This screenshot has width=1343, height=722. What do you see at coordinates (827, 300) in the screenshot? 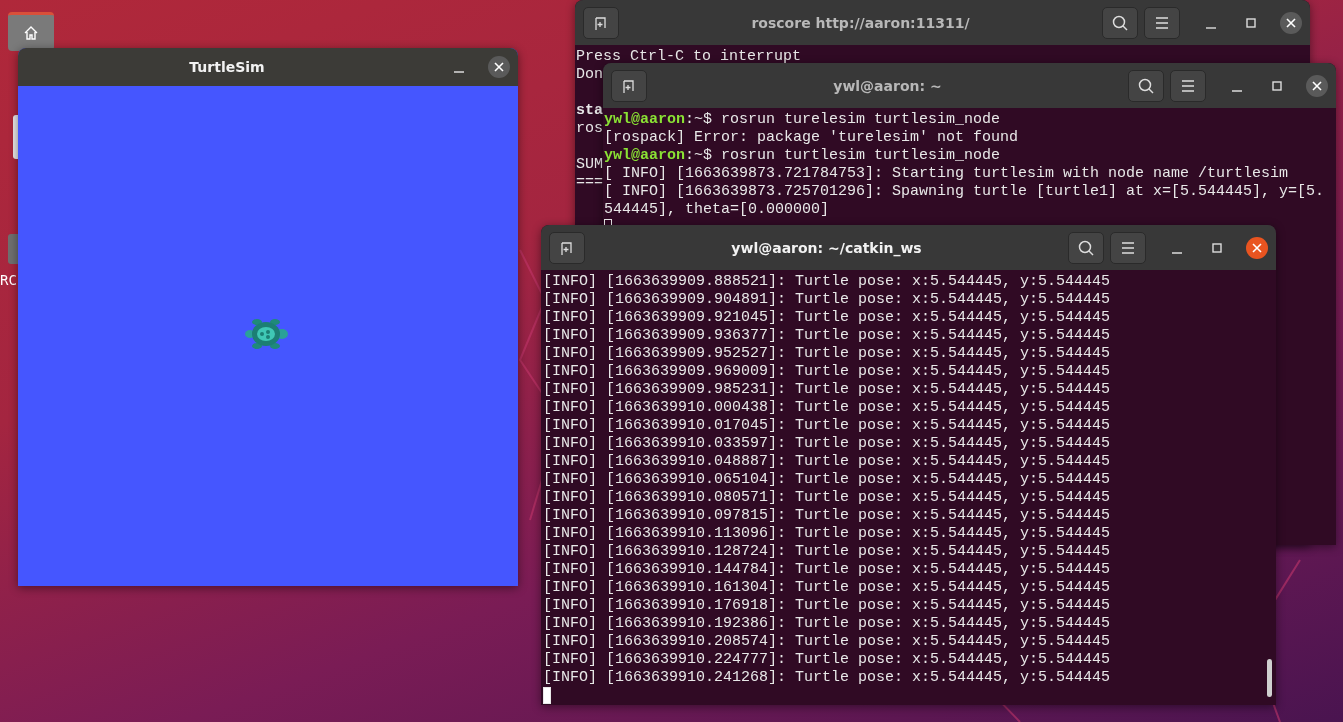
I see `terminal-line: [INFO] [1663639909.904891]: Turtle pose: x:5.544445, y:5.544445` at bounding box center [827, 300].